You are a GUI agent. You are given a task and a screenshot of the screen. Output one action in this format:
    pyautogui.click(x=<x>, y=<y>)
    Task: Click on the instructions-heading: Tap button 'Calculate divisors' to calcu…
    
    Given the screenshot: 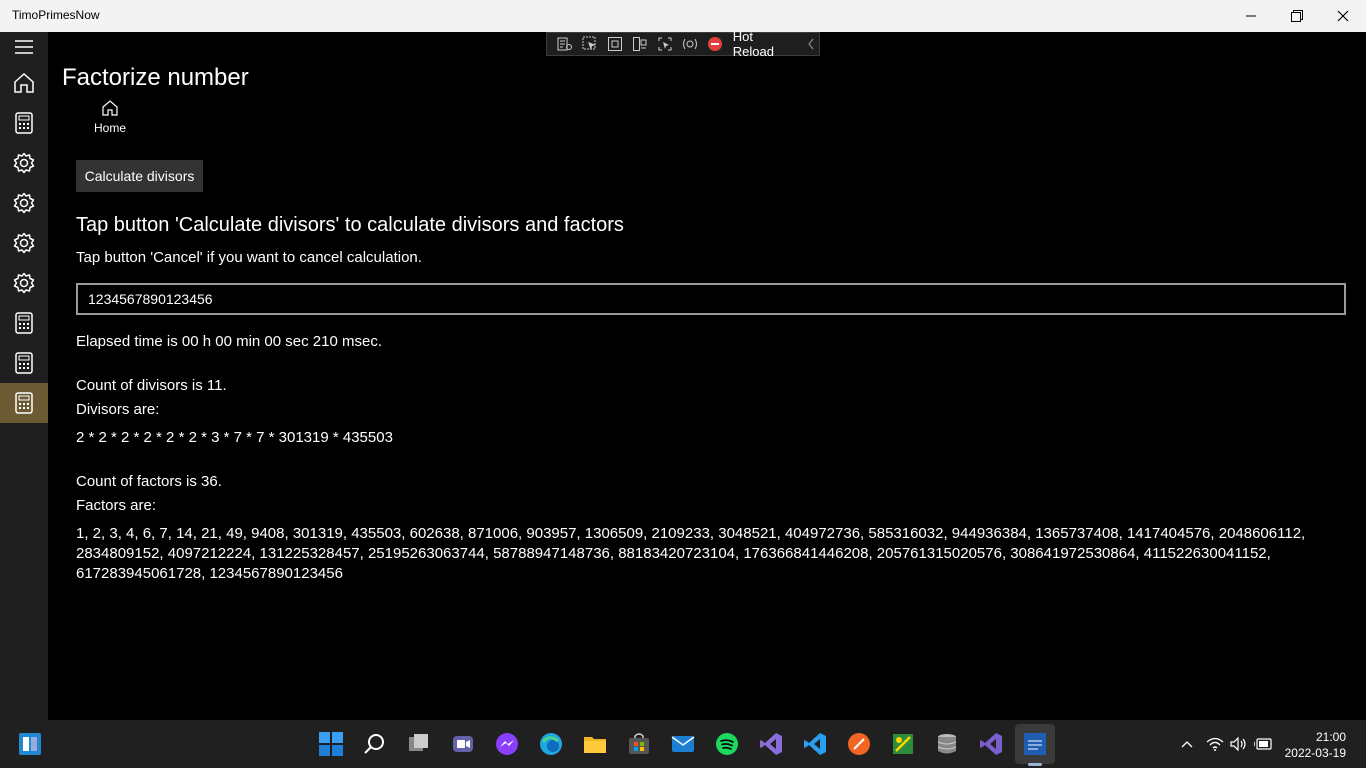 What is the action you would take?
    pyautogui.click(x=350, y=225)
    